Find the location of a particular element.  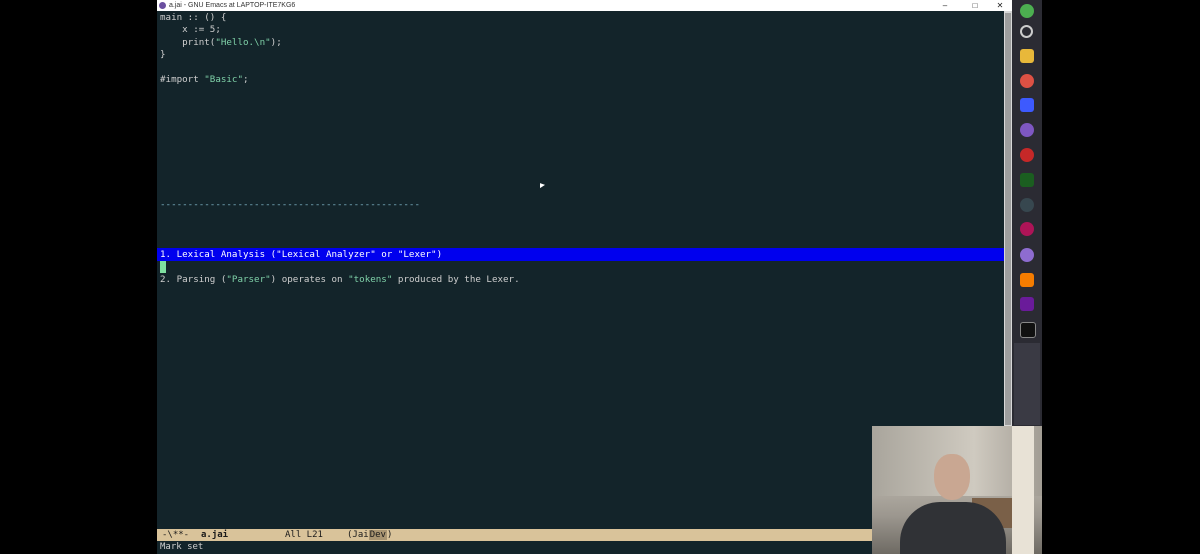

webcam-overlay is located at coordinates (957, 490).